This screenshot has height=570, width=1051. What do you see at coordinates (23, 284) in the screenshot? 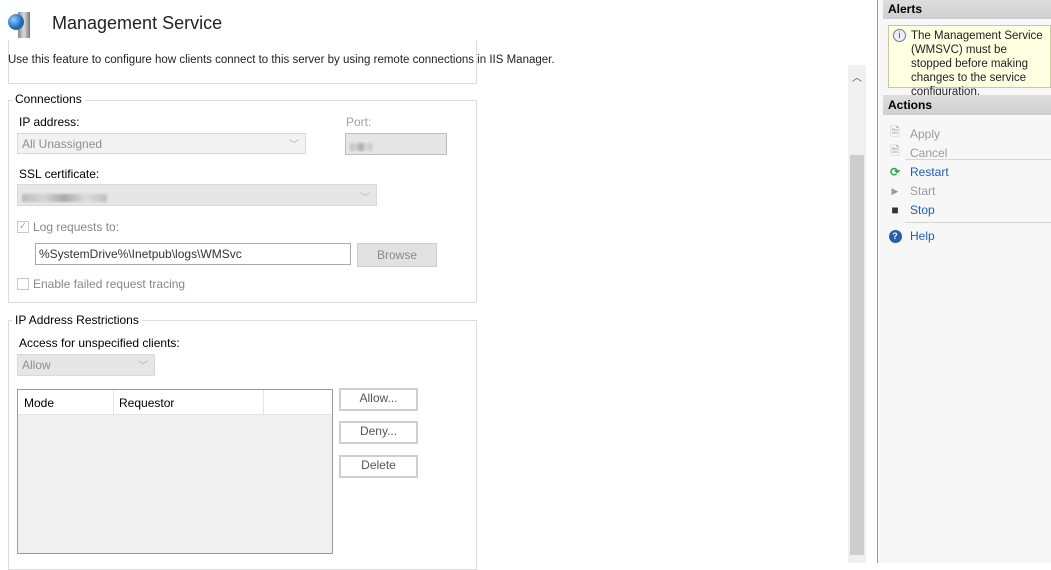
I see `failed-tracing-checkbox` at bounding box center [23, 284].